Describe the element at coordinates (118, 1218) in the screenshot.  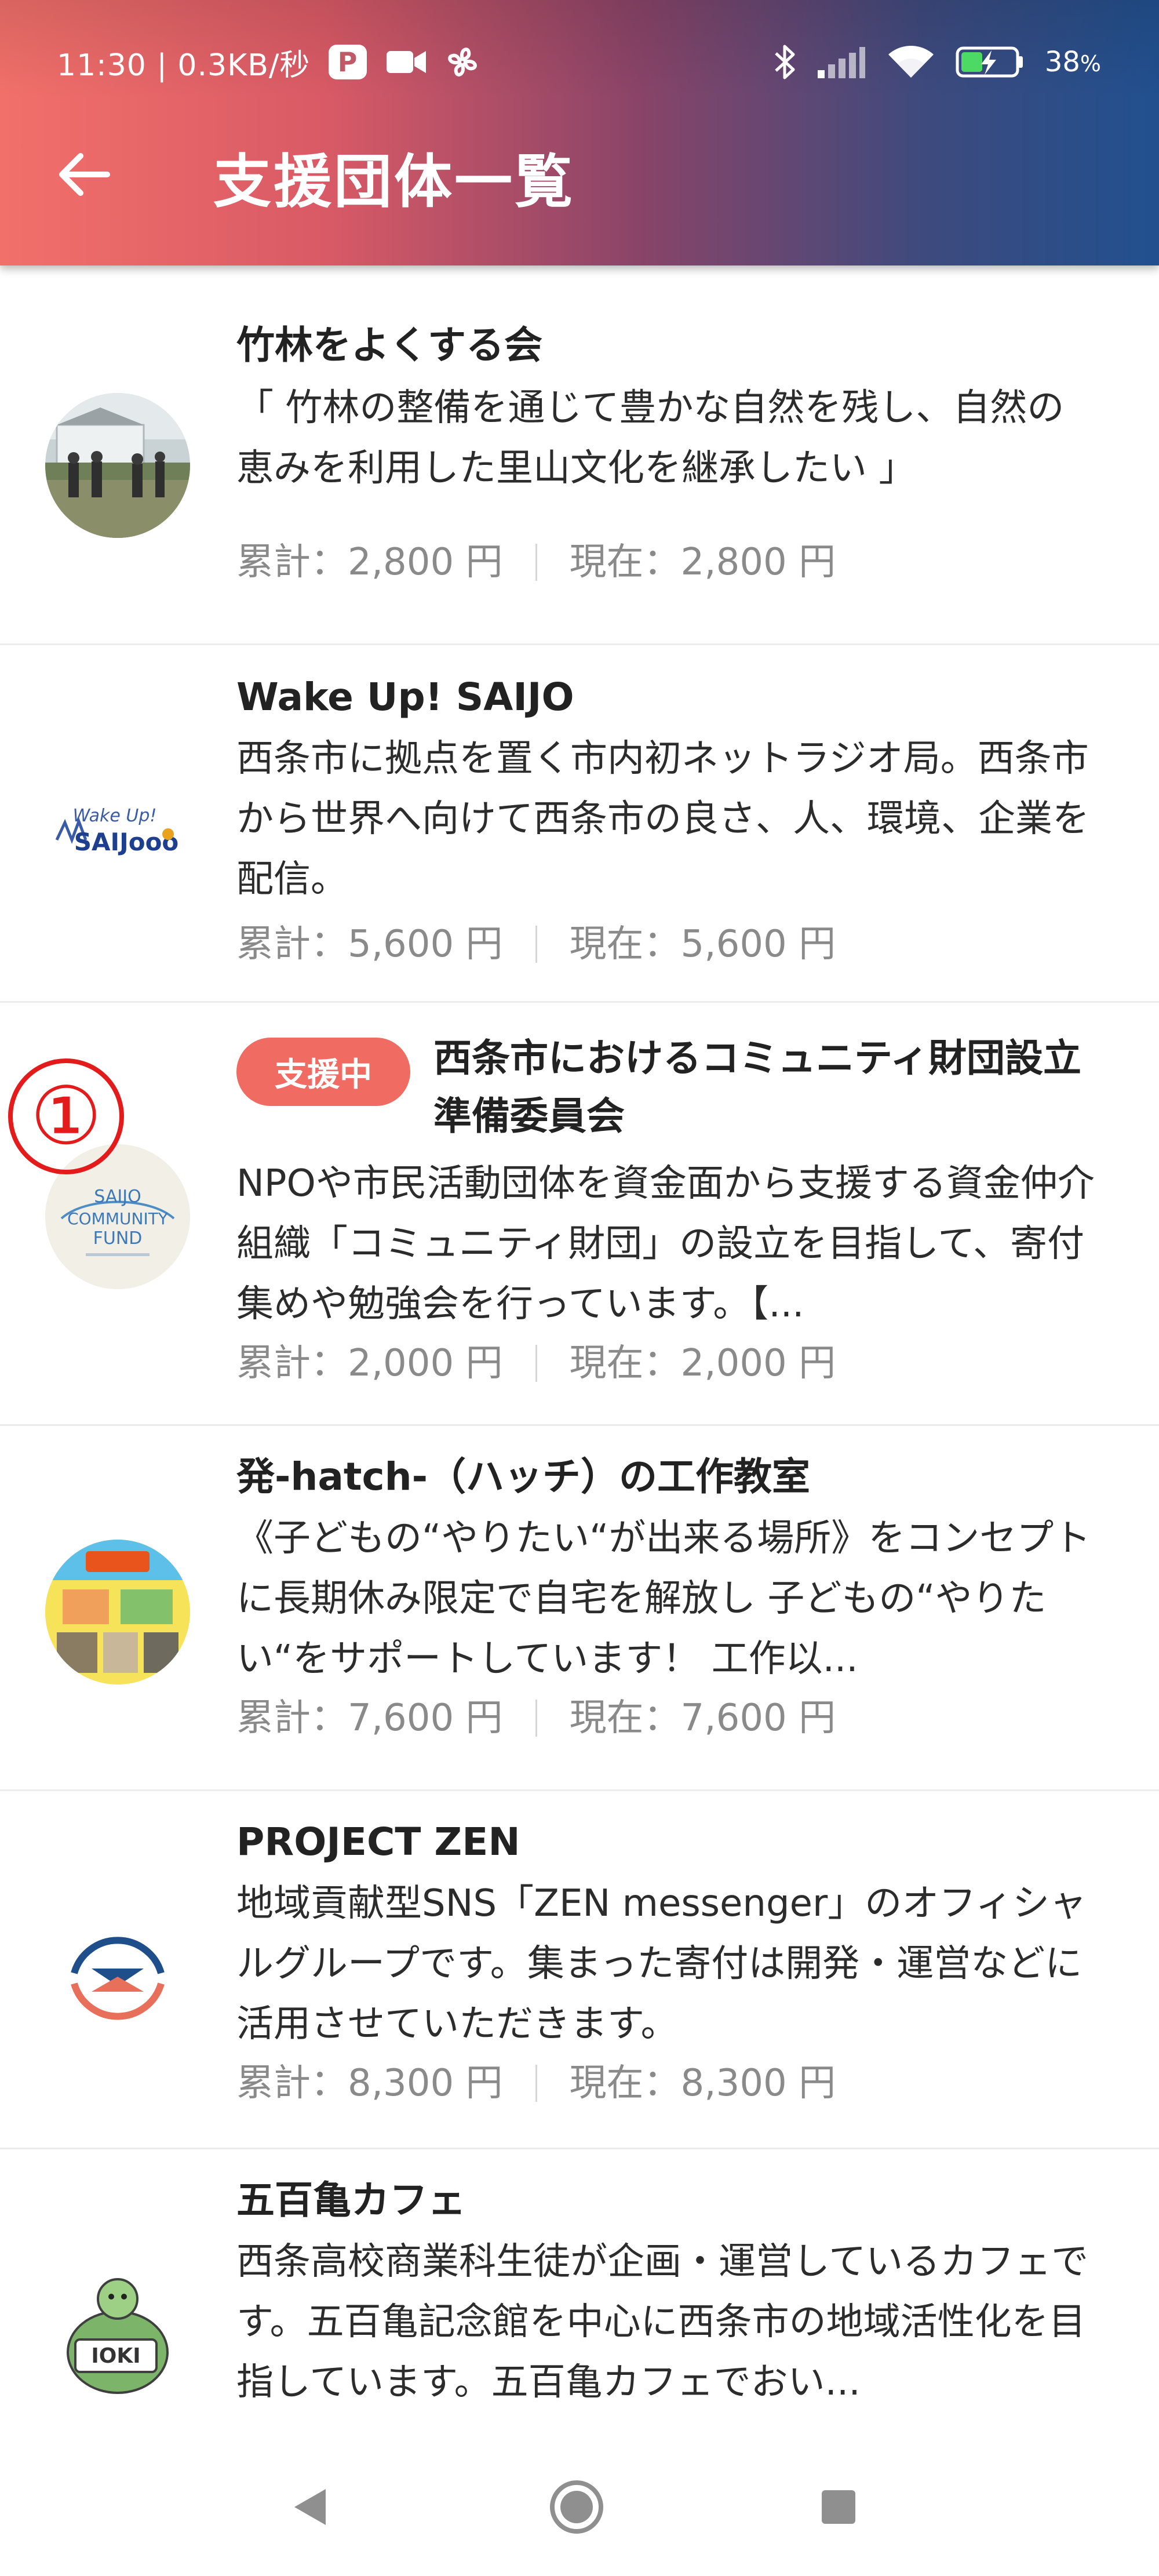
I see `logo-text-community: COMMUNITY` at that location.